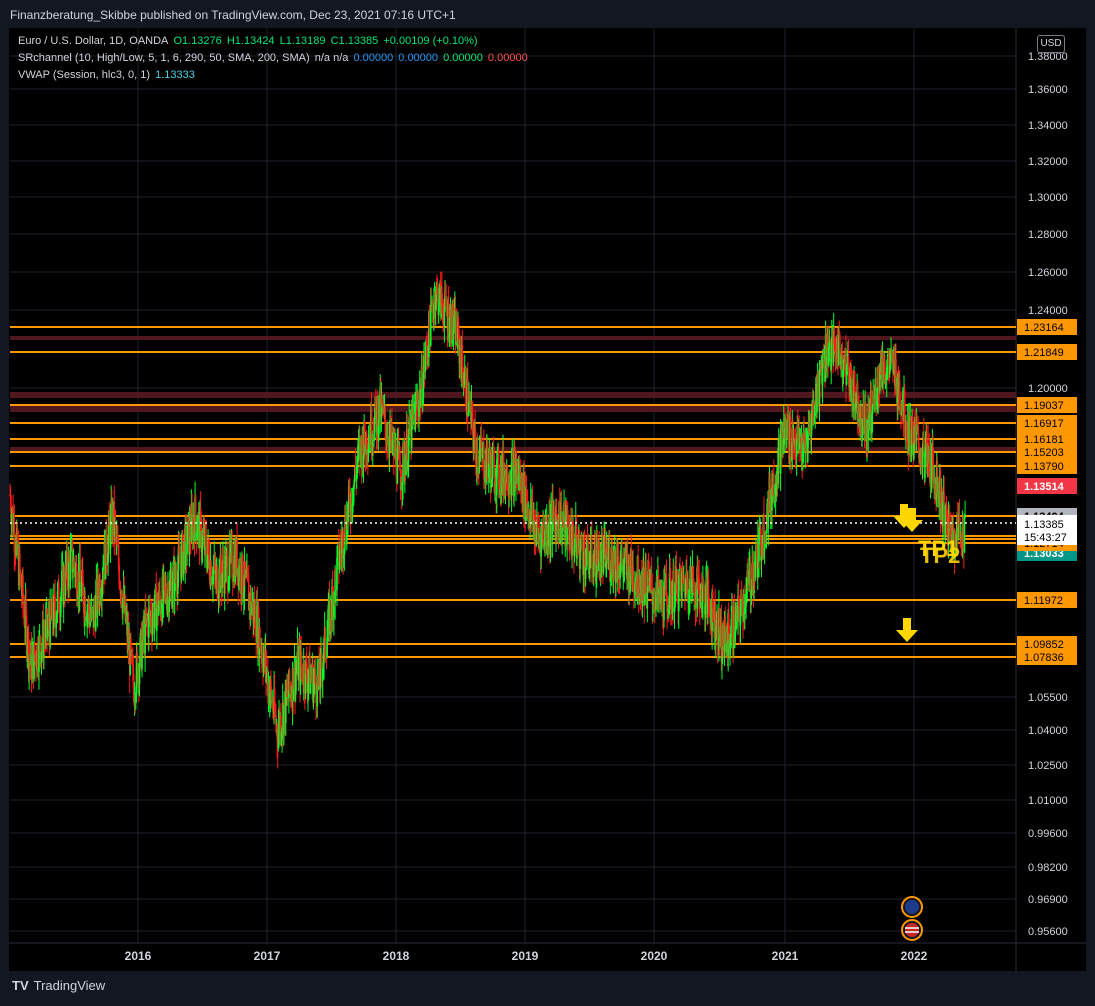 The width and height of the screenshot is (1095, 1006). I want to click on price-tick-label: 1.20000, so click(1048, 389).